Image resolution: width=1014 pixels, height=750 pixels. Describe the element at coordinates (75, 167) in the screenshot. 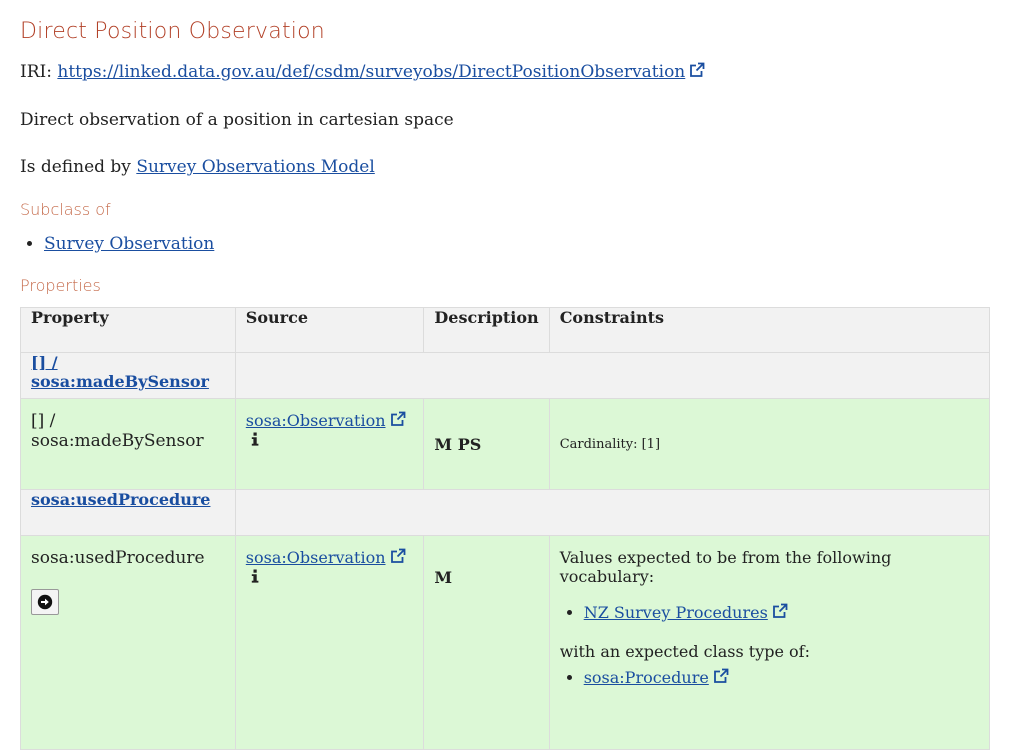

I see `defined-by-label: Is defined by` at that location.